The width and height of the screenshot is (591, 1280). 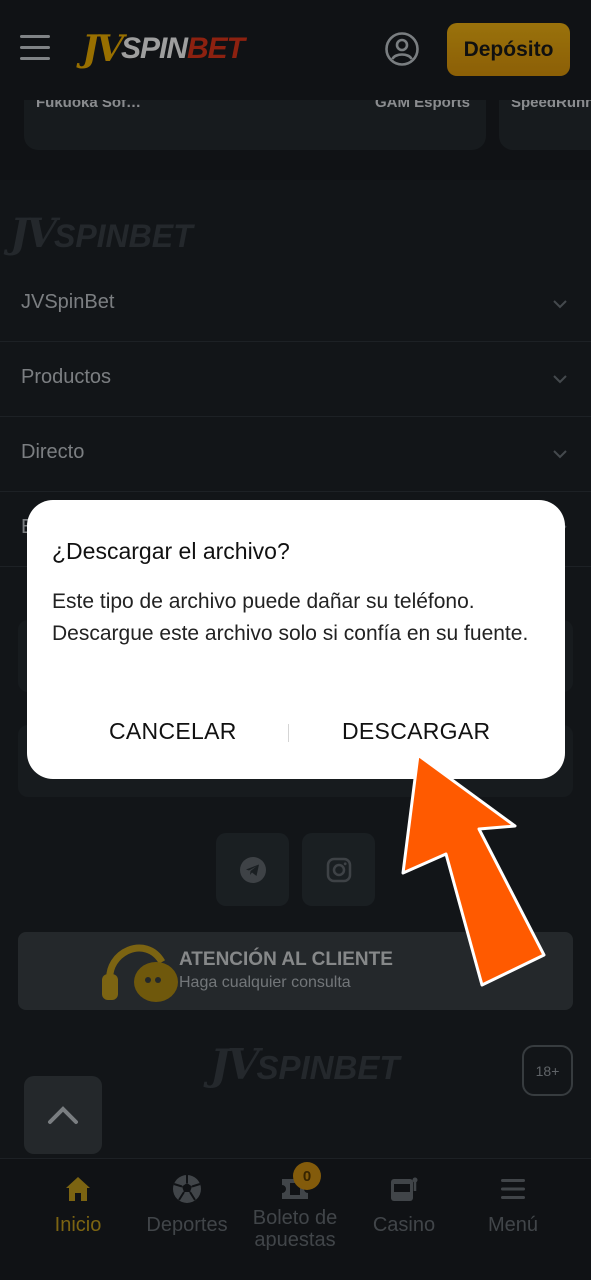 What do you see at coordinates (173, 731) in the screenshot?
I see `cancel-button: CANCELAR` at bounding box center [173, 731].